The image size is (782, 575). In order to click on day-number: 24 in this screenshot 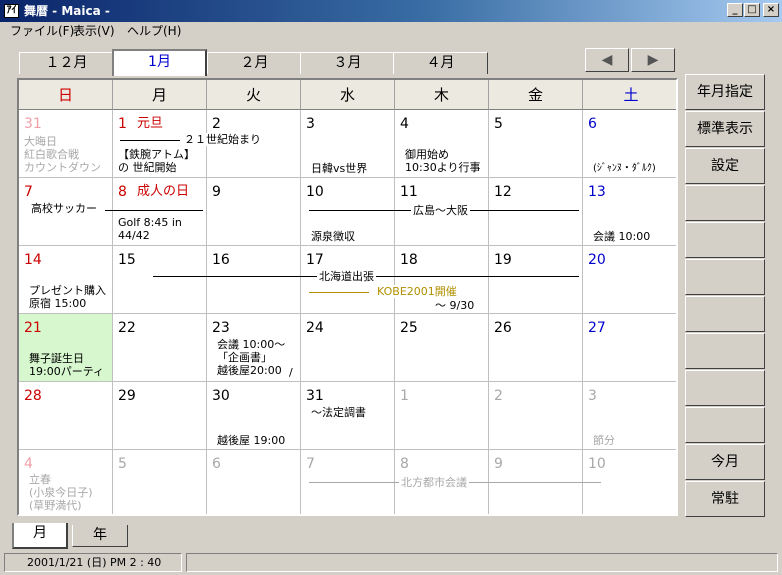, I will do `click(315, 328)`.